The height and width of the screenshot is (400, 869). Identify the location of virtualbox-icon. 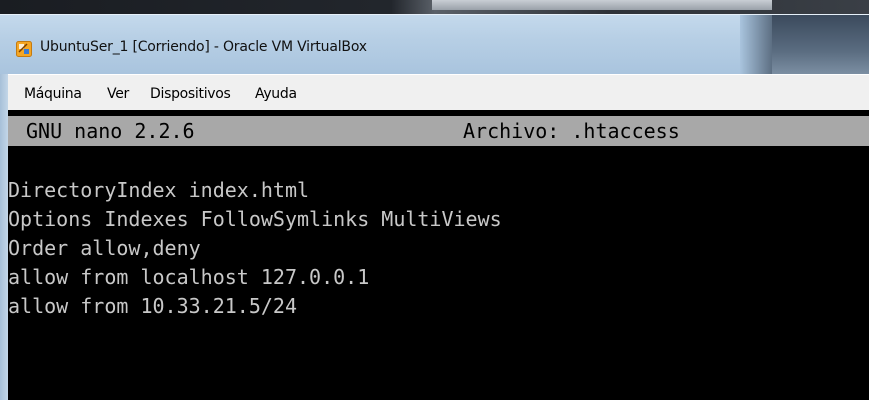
(24, 49).